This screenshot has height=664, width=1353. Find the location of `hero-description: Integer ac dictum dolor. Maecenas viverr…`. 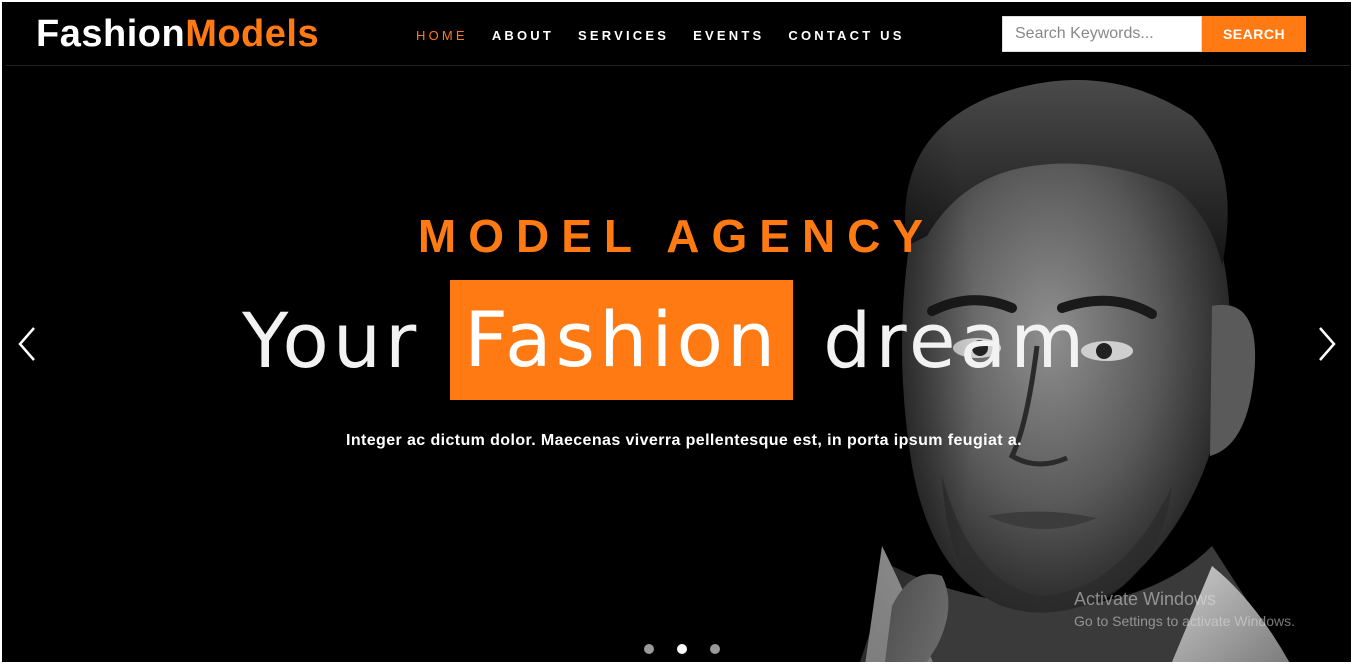

hero-description: Integer ac dictum dolor. Maecenas viverr… is located at coordinates (684, 440).